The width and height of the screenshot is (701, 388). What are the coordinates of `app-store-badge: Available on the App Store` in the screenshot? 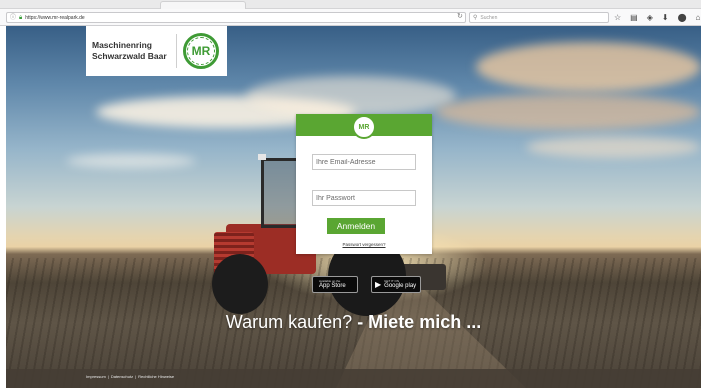 It's located at (335, 284).